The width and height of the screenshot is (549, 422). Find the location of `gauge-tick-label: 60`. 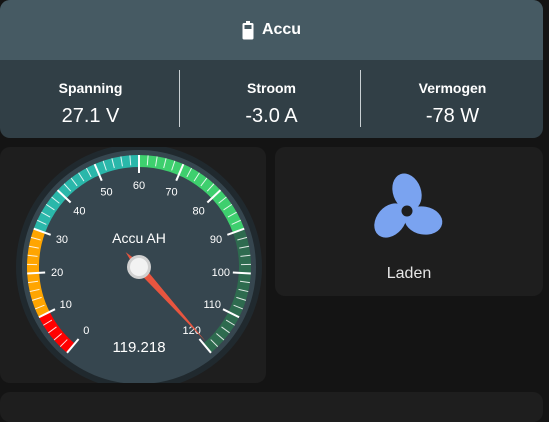

gauge-tick-label: 60 is located at coordinates (139, 186).